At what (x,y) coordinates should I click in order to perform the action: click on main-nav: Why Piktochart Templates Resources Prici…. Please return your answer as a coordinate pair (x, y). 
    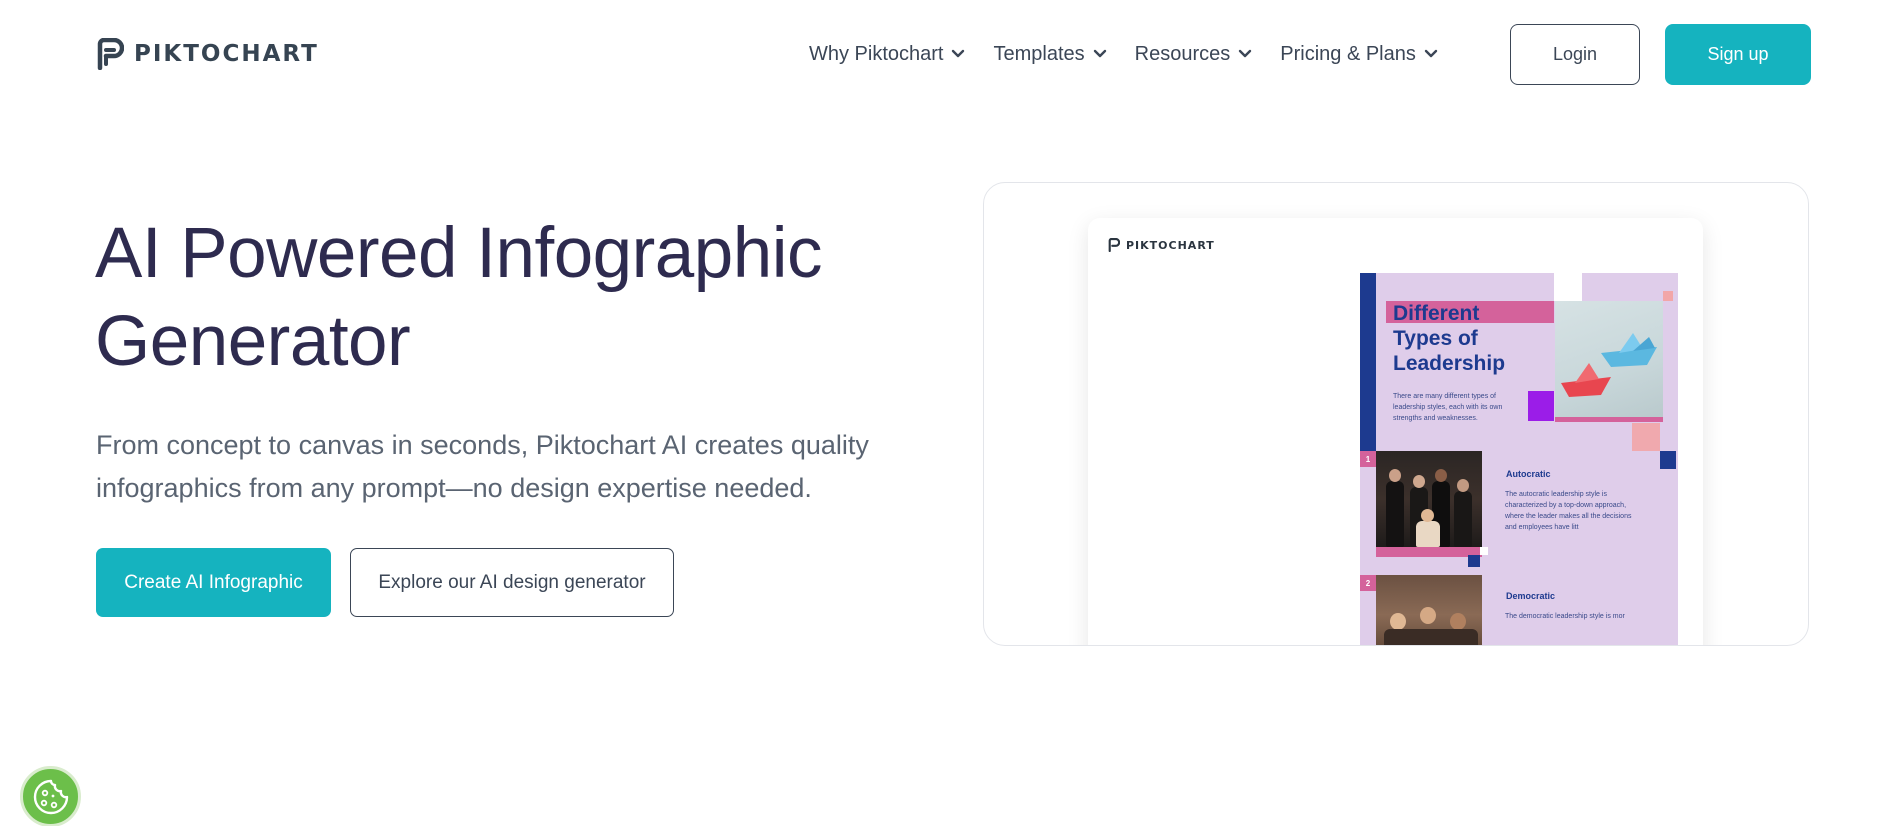
    Looking at the image, I should click on (1137, 54).